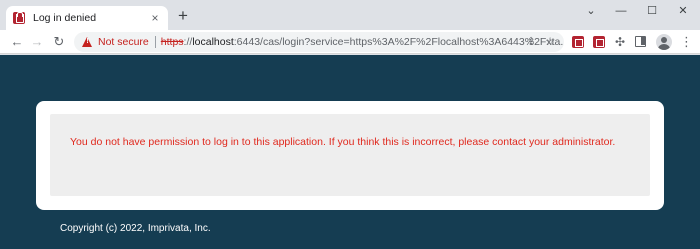 This screenshot has width=700, height=249. I want to click on address-divider, so click(155, 42).